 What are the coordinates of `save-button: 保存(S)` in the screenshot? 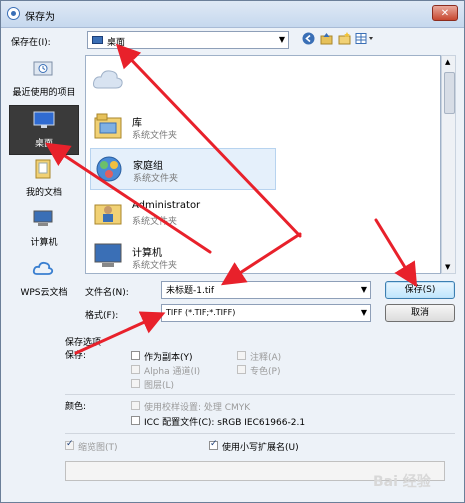 It's located at (420, 290).